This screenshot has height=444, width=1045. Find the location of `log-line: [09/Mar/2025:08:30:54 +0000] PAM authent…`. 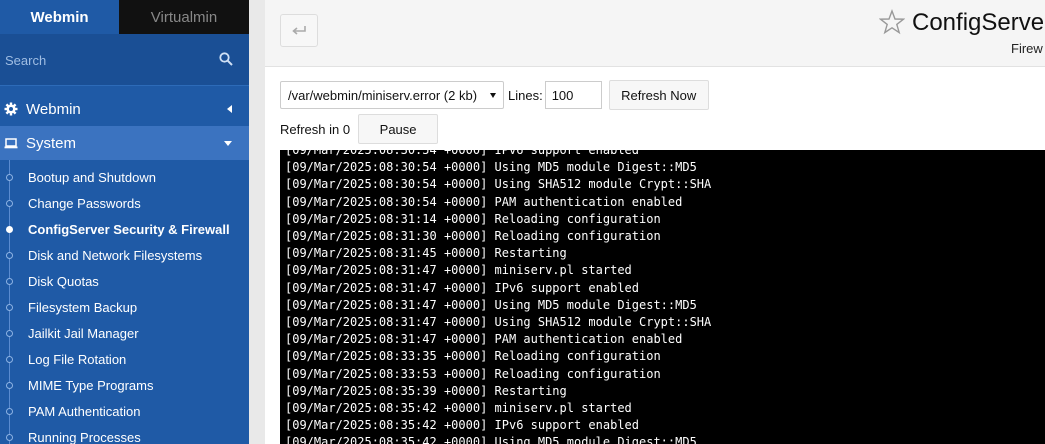

log-line: [09/Mar/2025:08:30:54 +0000] PAM authent… is located at coordinates (484, 201).